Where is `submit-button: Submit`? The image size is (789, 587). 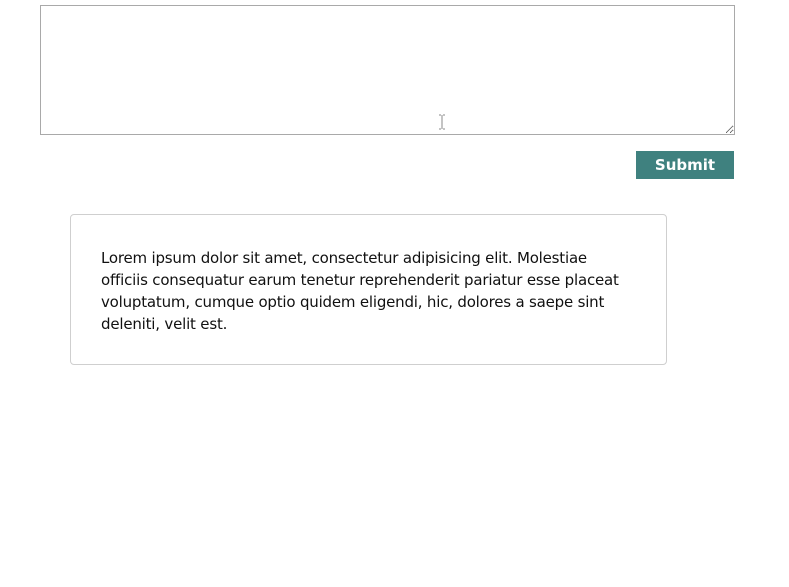
submit-button: Submit is located at coordinates (685, 165).